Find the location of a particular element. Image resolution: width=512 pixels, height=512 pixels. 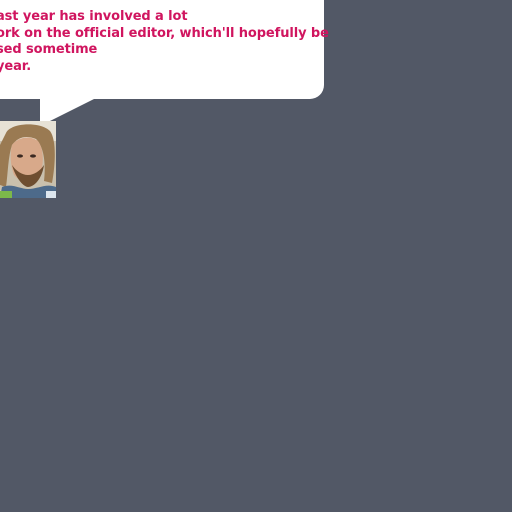

person-photo-icon is located at coordinates (28, 159).